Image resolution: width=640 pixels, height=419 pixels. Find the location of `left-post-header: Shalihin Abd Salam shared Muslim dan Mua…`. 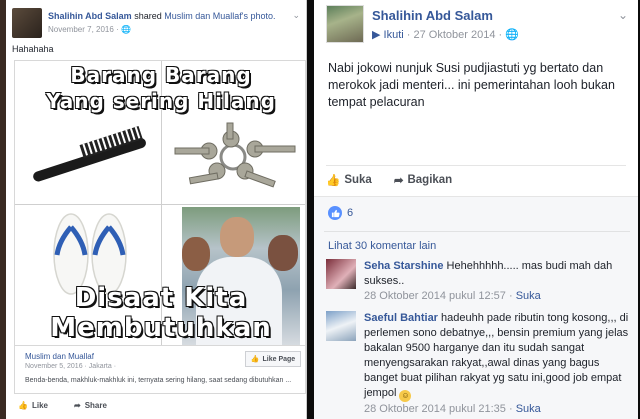

left-post-header: Shalihin Abd Salam shared Muslim dan Mua… is located at coordinates (157, 23).